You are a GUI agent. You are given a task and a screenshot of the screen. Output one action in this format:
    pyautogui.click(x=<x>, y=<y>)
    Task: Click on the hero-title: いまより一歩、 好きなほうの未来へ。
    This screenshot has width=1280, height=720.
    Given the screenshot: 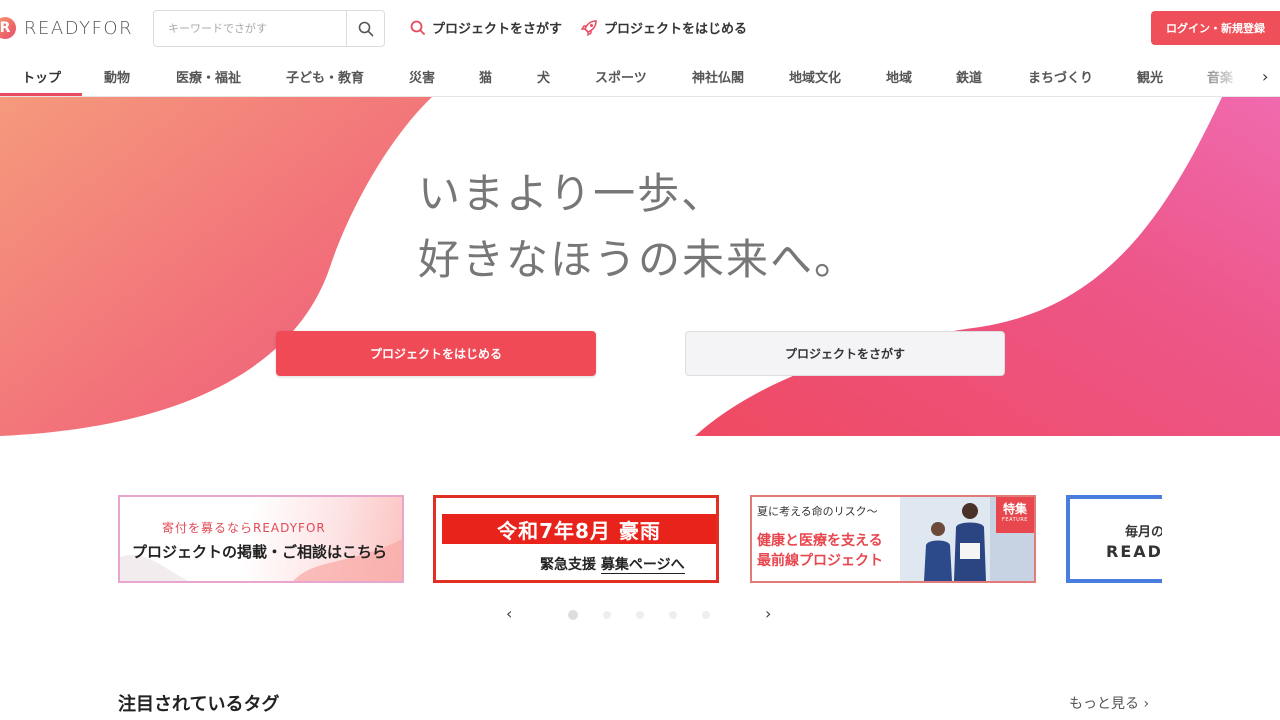 What is the action you would take?
    pyautogui.click(x=638, y=227)
    